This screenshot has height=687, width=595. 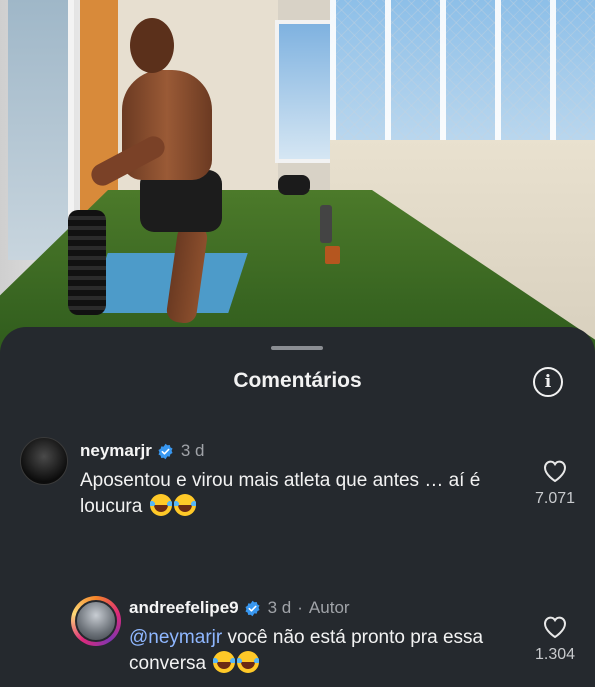 I want to click on mention-link: @neymarjr, so click(x=175, y=637).